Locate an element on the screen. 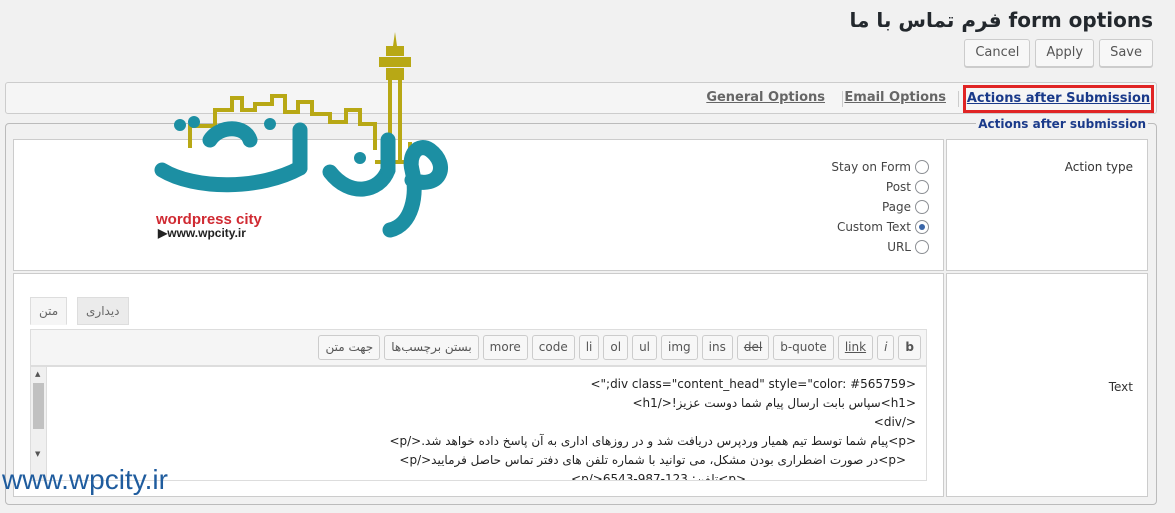 The width and height of the screenshot is (1175, 513). quicktag-button: b-quote is located at coordinates (803, 347).